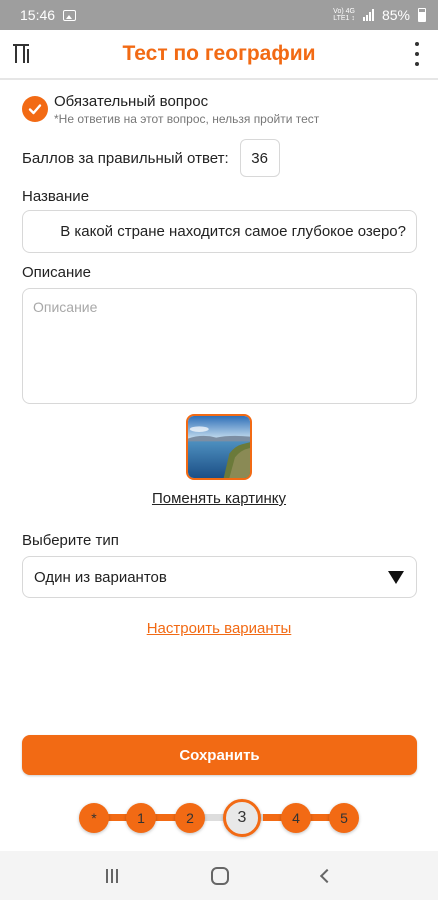  I want to click on required-checkbox, so click(35, 109).